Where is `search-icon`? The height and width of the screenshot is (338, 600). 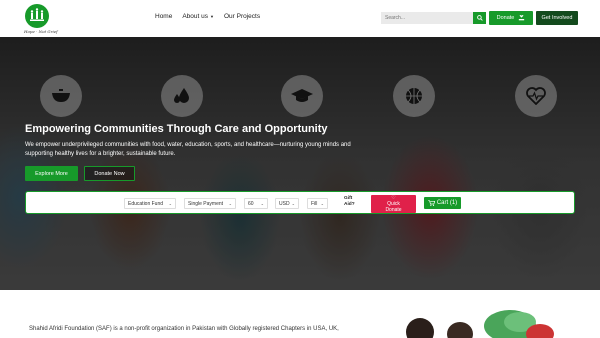
search-icon is located at coordinates (479, 18).